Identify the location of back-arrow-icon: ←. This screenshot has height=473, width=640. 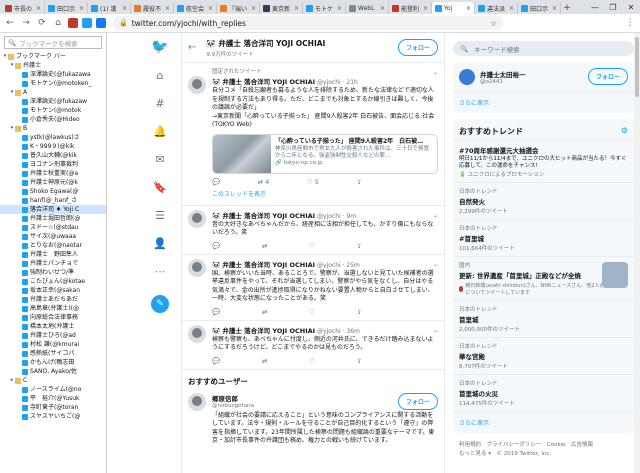
(192, 47).